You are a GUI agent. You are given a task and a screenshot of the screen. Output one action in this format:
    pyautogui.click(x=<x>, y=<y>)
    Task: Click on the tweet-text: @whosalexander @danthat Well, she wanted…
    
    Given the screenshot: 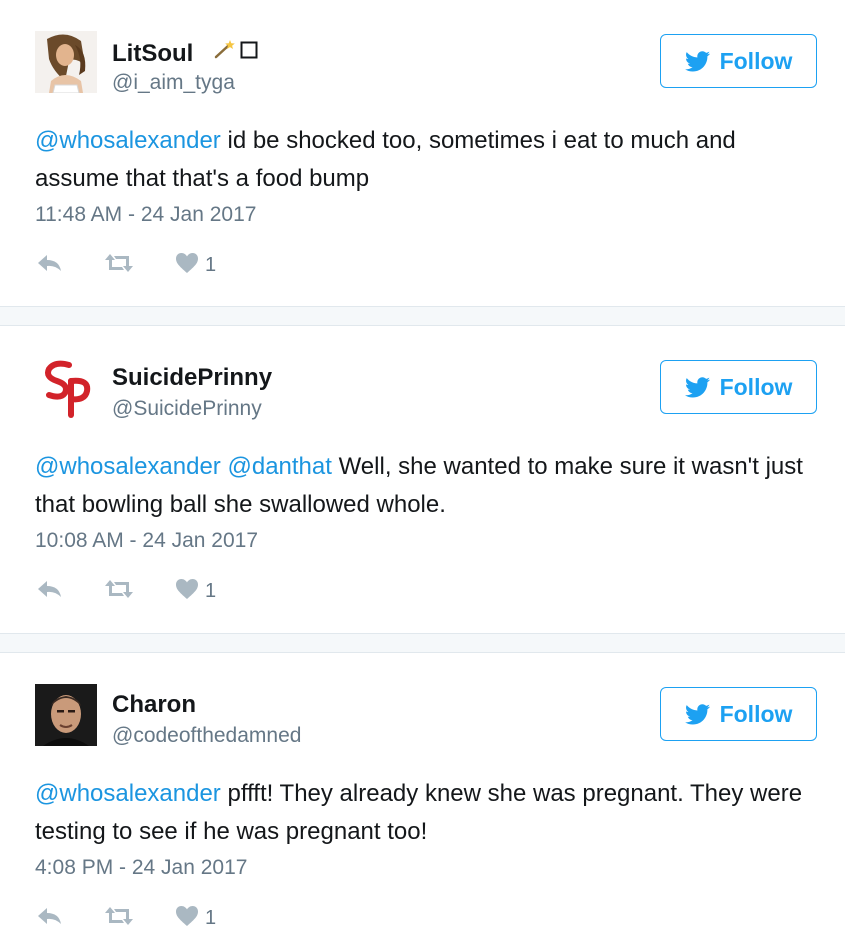 What is the action you would take?
    pyautogui.click(x=425, y=486)
    